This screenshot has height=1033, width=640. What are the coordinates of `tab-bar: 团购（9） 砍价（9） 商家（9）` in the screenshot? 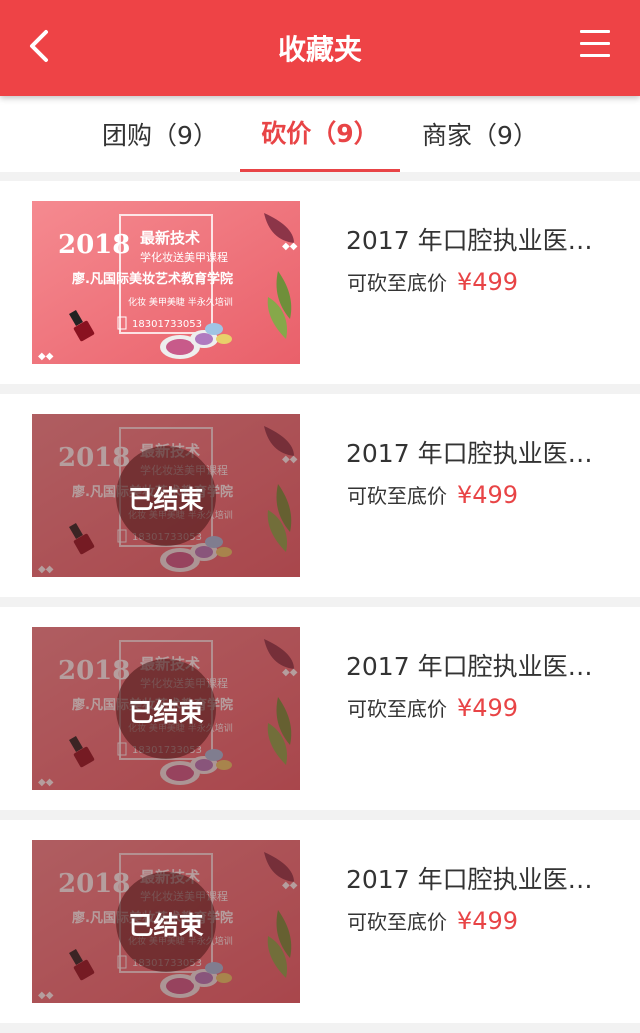 It's located at (320, 134).